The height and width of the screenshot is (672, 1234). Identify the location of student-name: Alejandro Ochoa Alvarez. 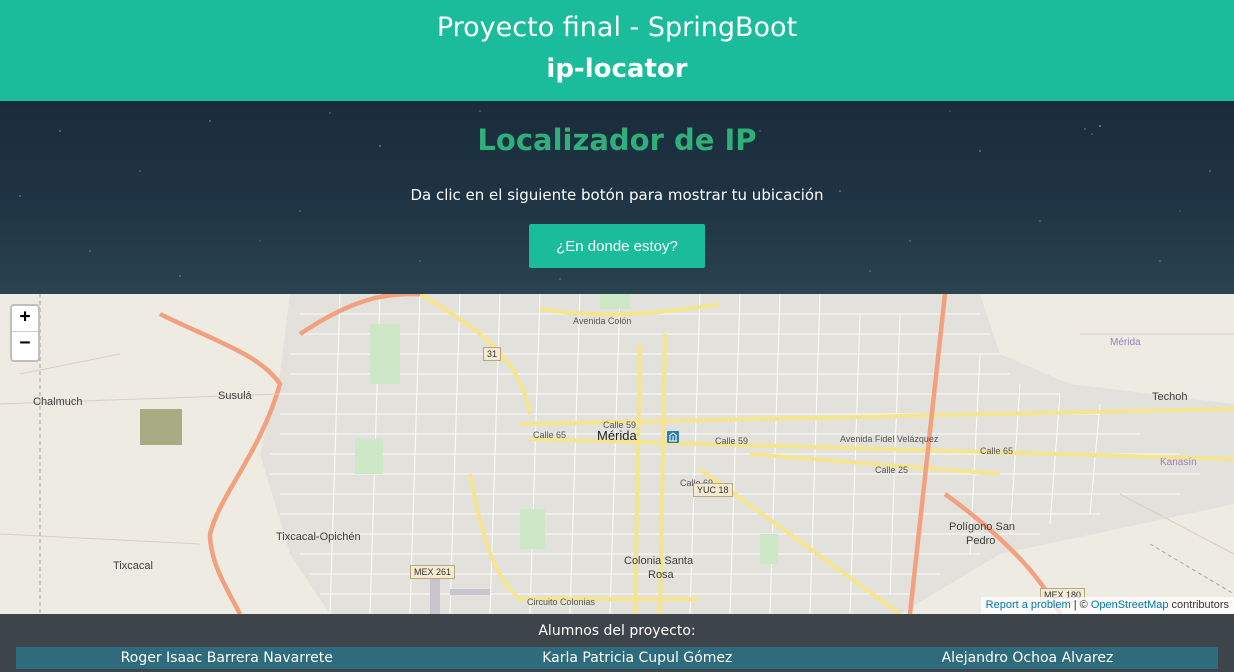
(1027, 658).